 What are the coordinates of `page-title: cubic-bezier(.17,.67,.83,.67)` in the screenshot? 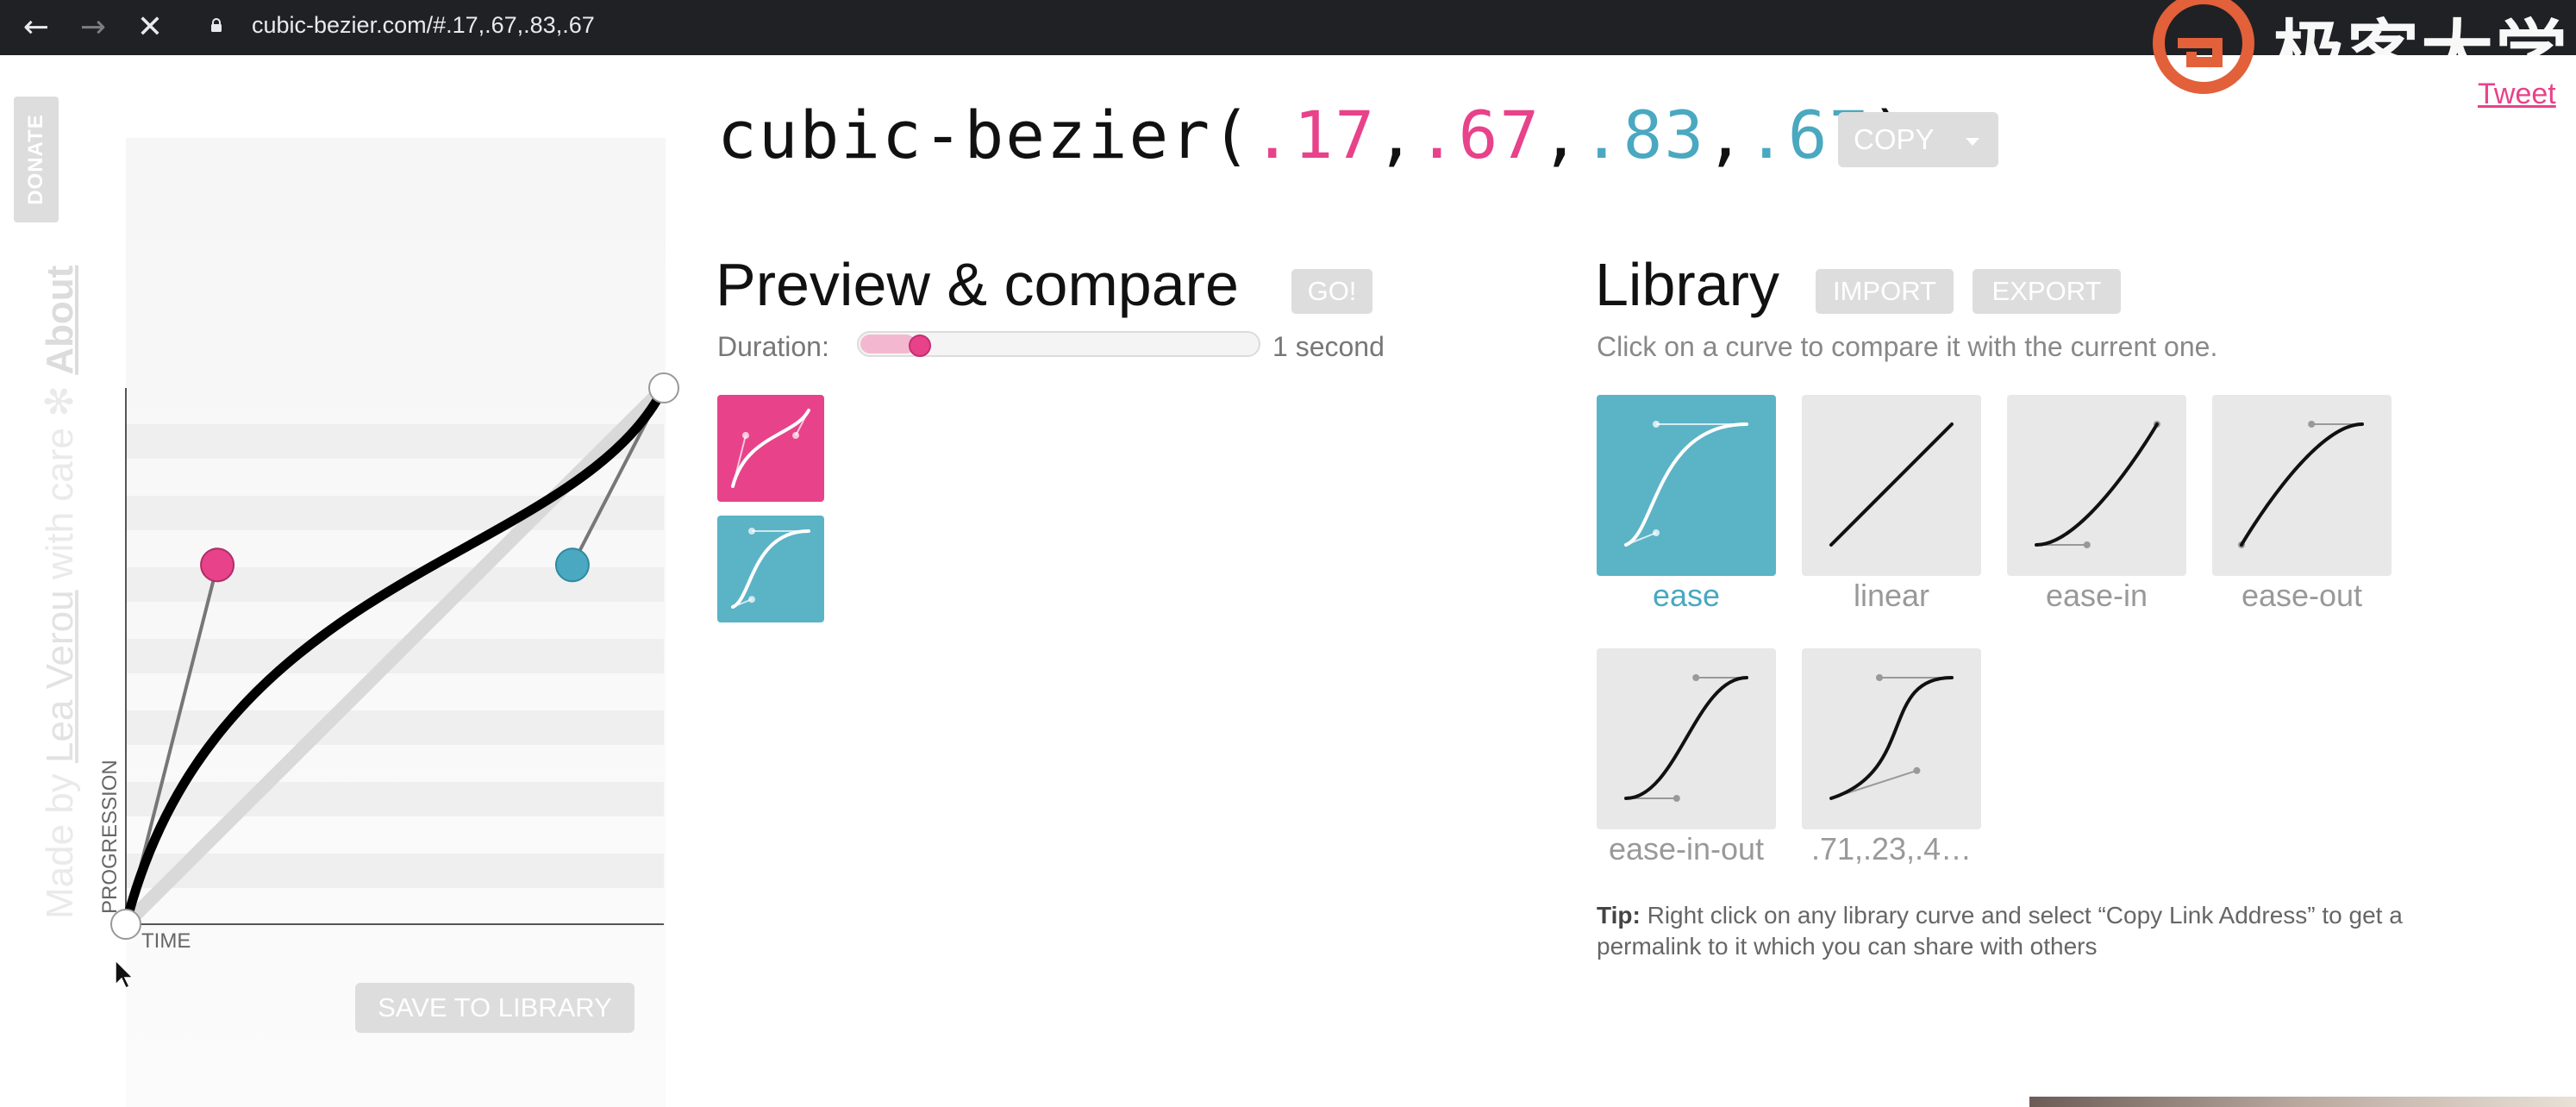 It's located at (1314, 135).